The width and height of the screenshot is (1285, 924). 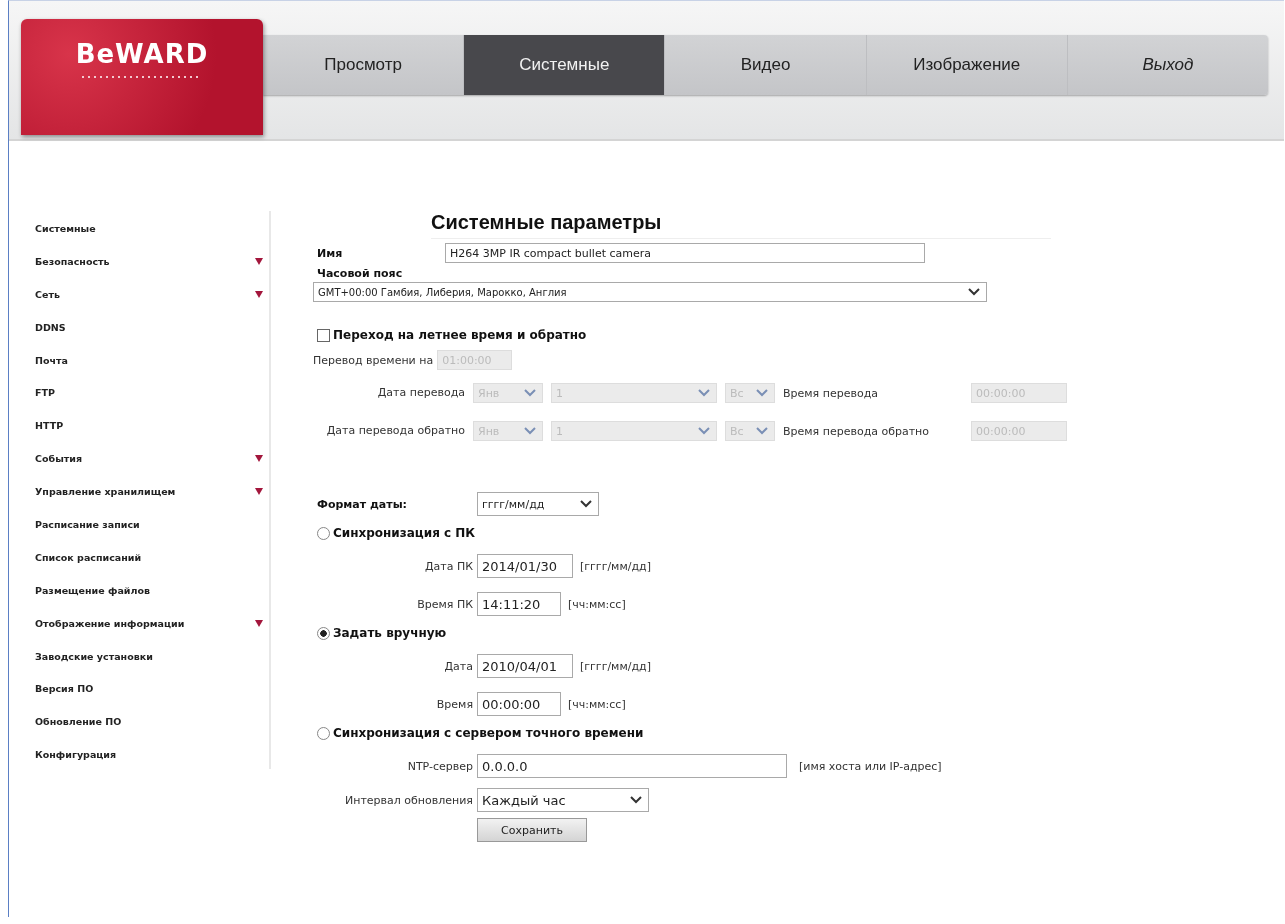 I want to click on interval-select: Каждый час, so click(x=563, y=800).